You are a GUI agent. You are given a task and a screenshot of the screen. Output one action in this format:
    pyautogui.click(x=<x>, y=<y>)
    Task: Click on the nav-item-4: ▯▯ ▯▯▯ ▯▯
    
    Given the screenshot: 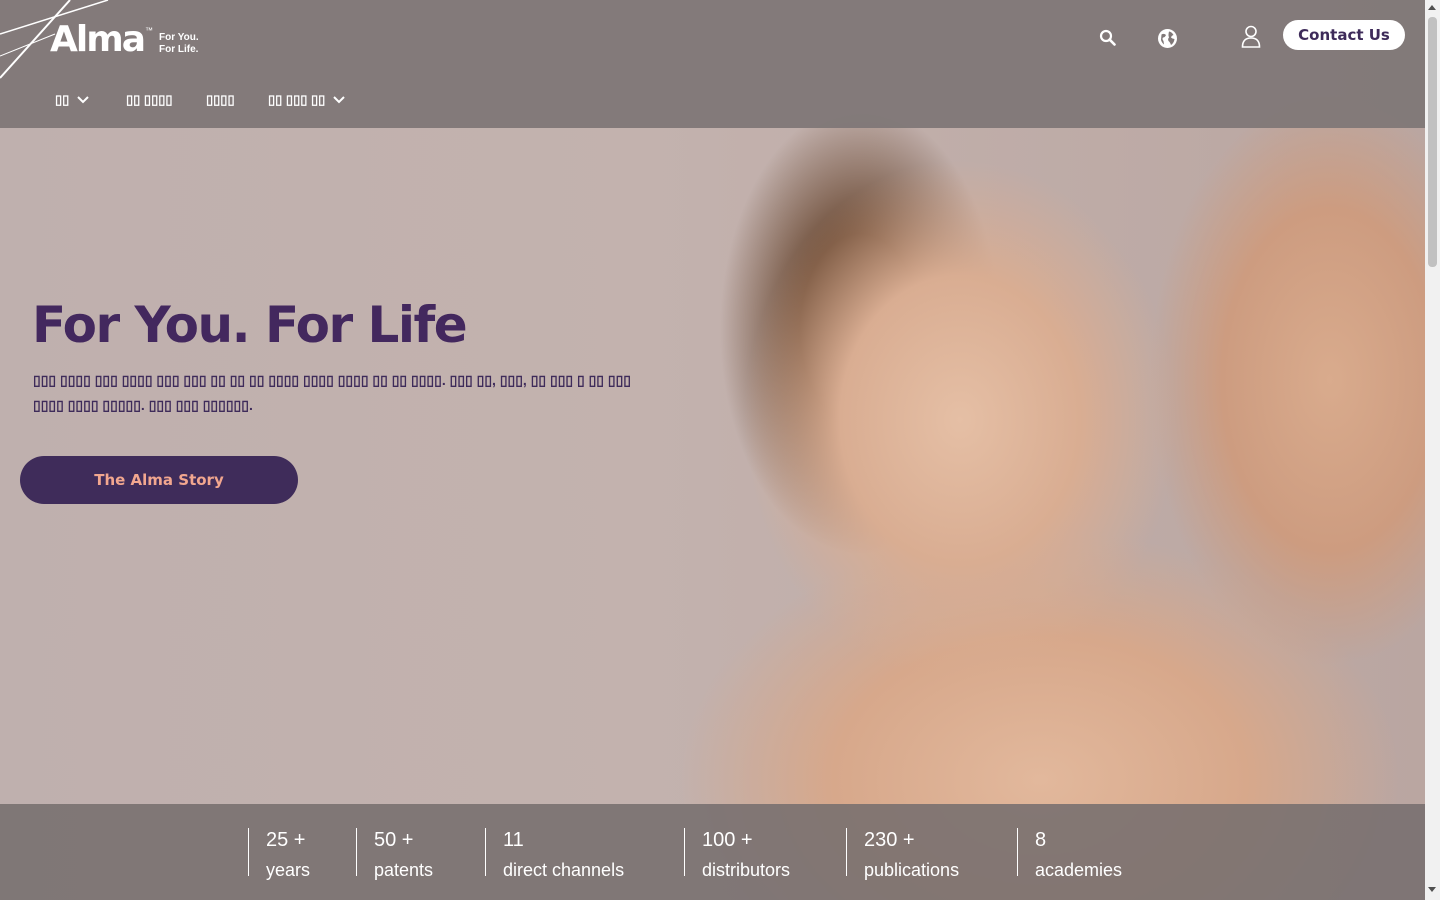 What is the action you would take?
    pyautogui.click(x=307, y=100)
    